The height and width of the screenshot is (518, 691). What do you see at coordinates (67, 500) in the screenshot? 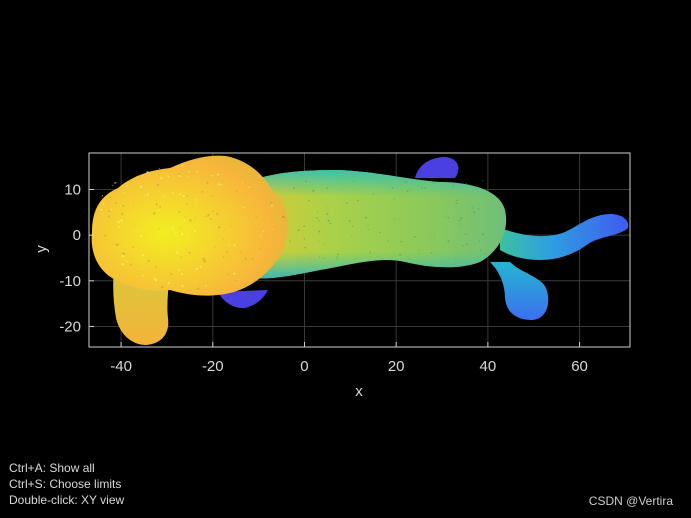
I see `hint-xy-view: Double-click: XY view` at bounding box center [67, 500].